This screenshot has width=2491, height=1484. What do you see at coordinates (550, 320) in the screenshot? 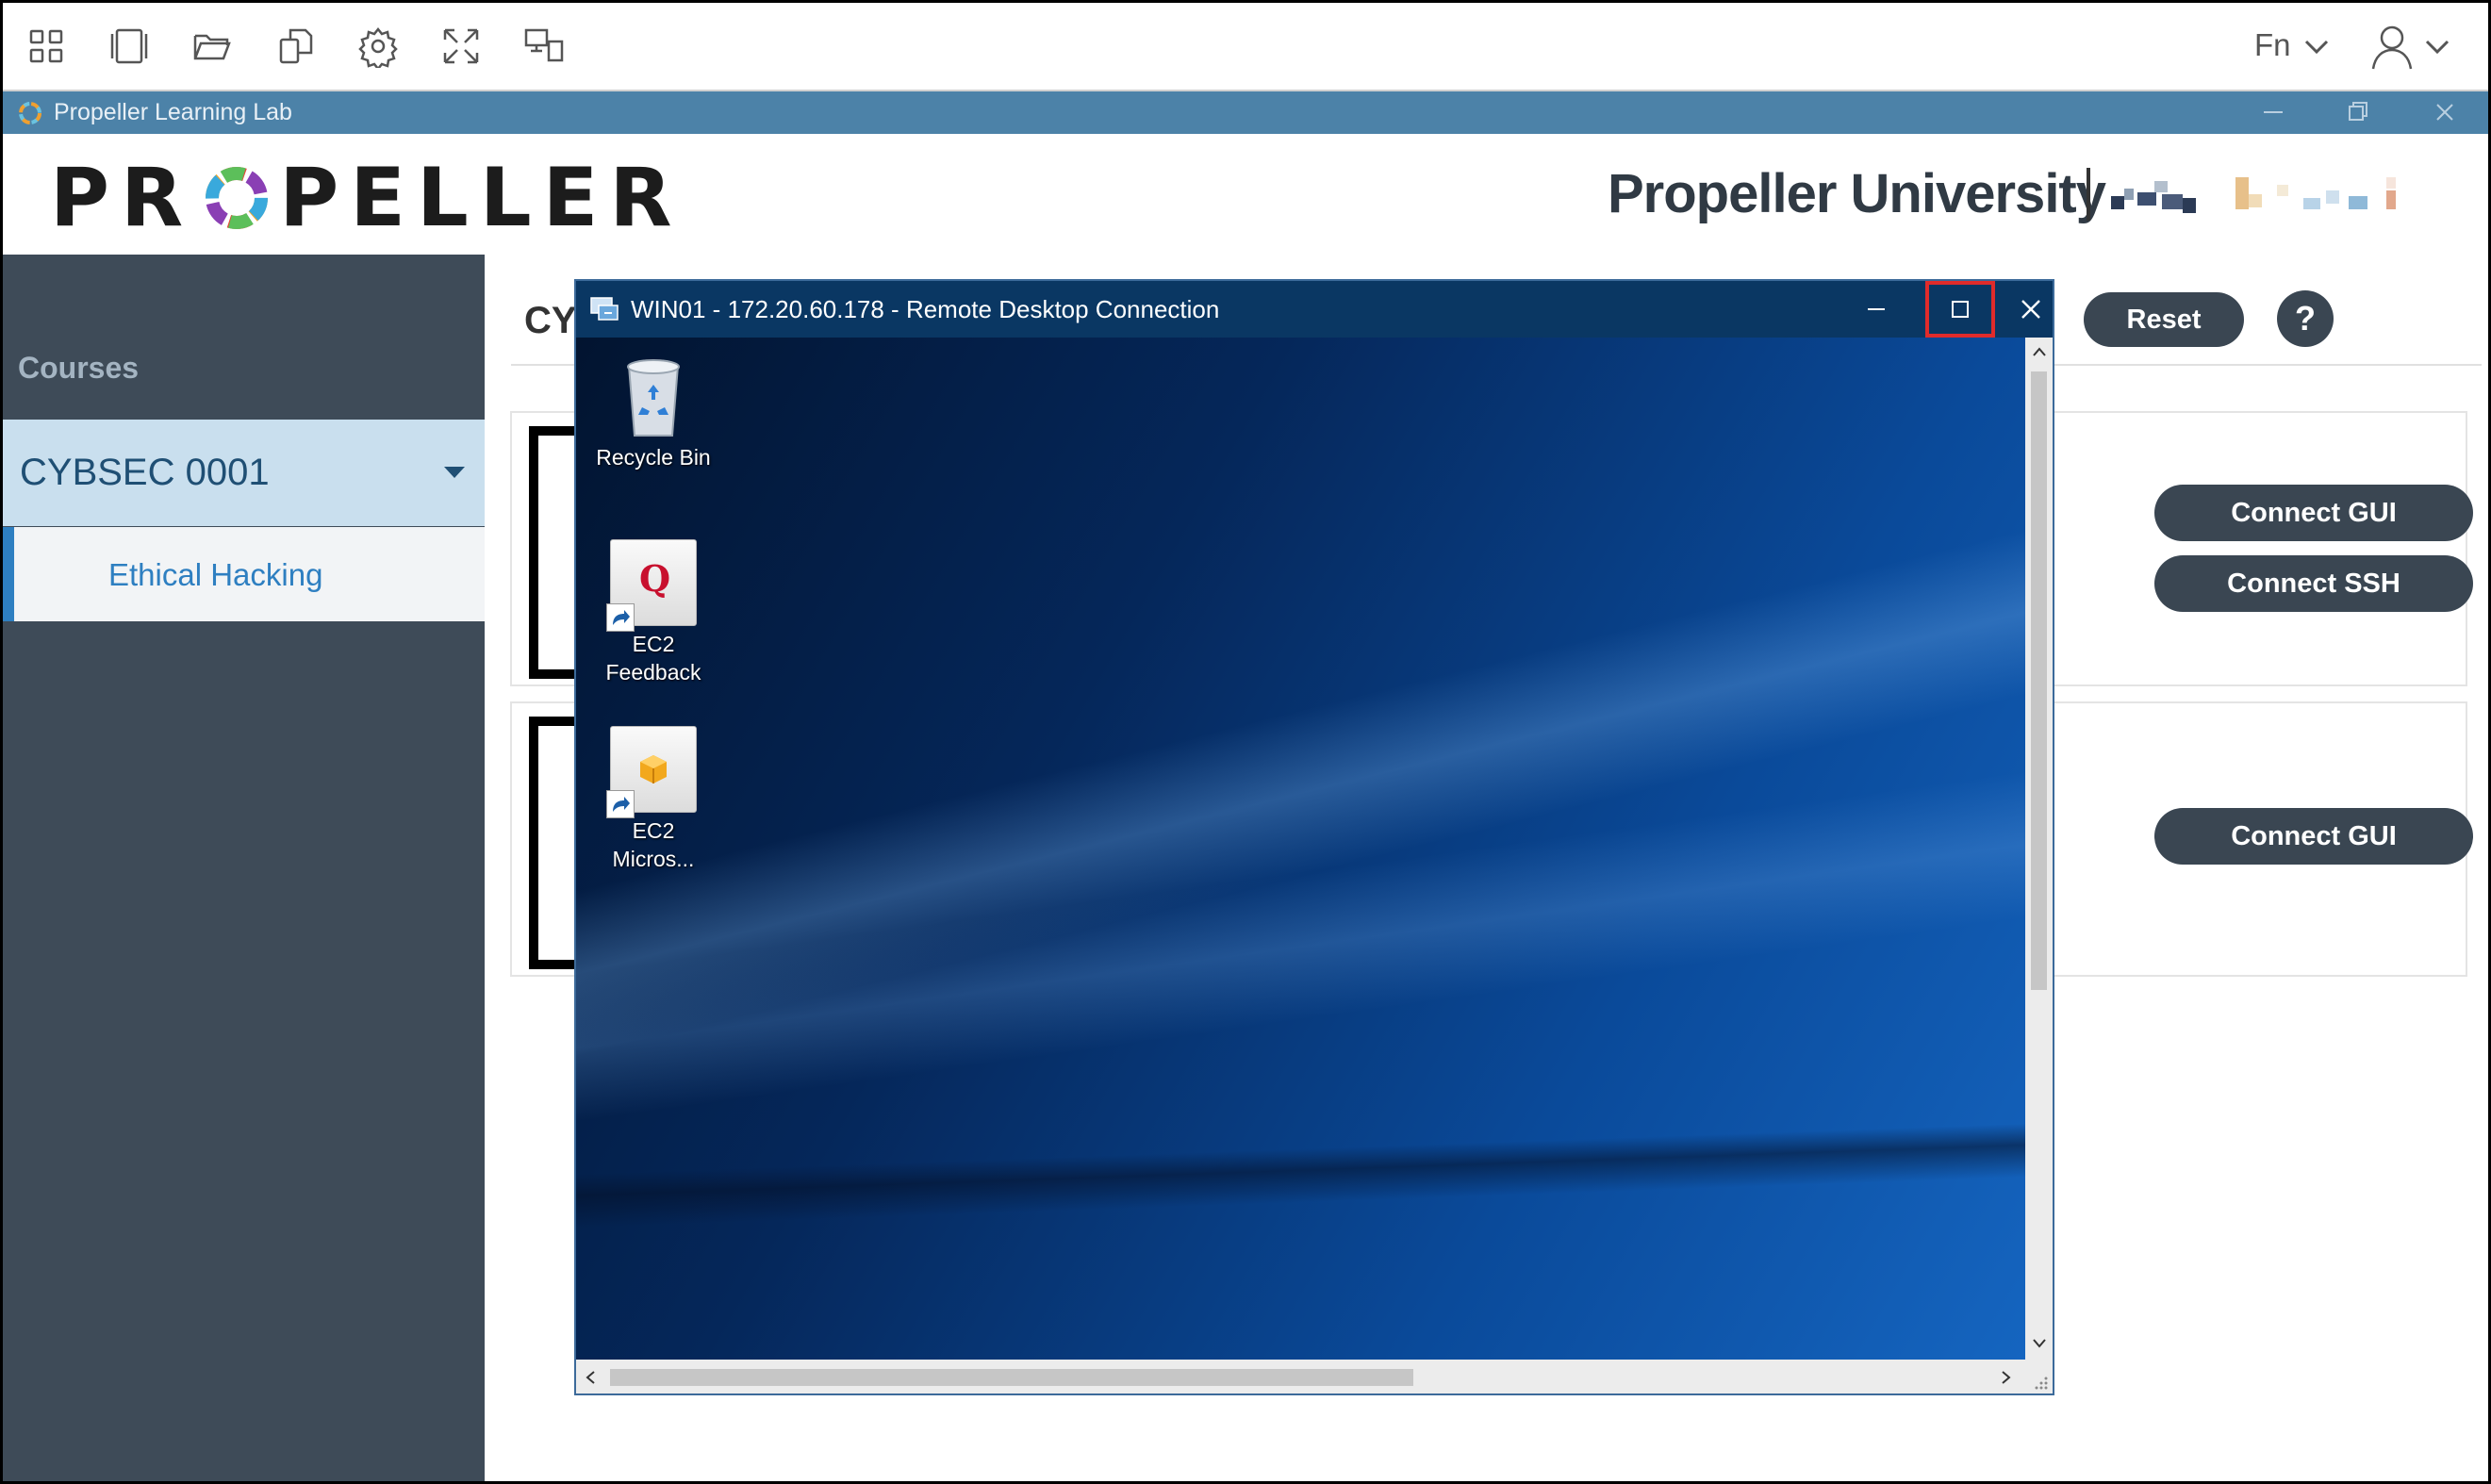
I see `page-title-partial: CY` at bounding box center [550, 320].